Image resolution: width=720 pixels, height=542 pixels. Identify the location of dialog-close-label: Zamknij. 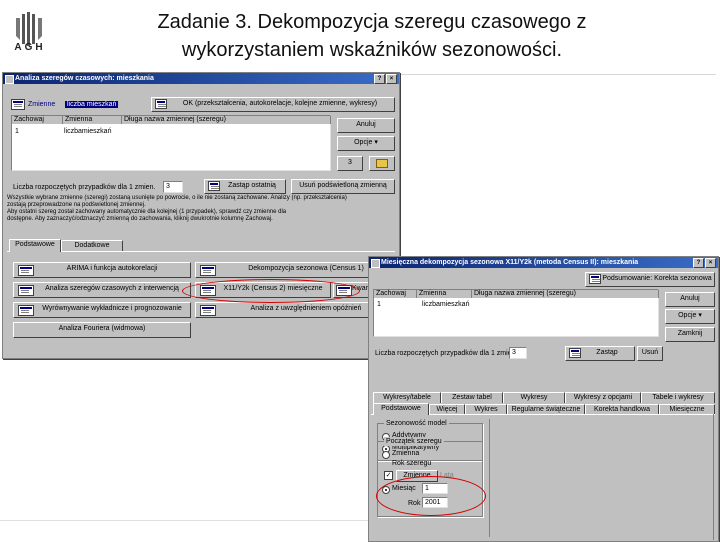
(690, 333).